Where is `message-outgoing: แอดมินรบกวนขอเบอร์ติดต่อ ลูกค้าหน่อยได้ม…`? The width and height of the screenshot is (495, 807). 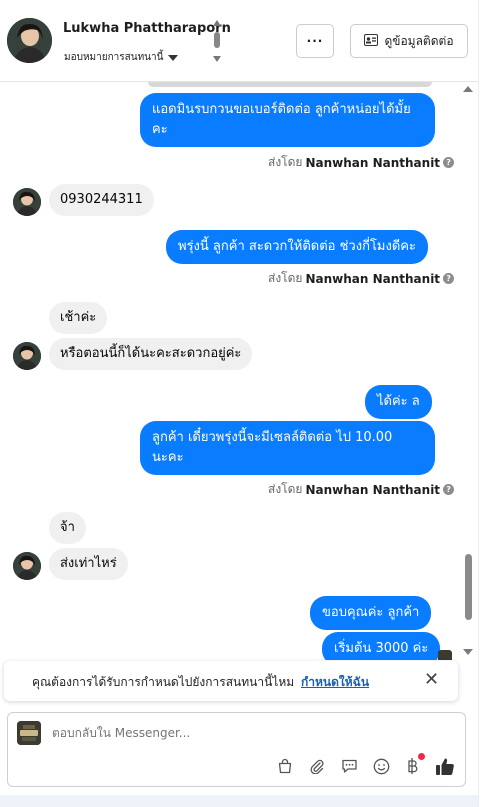 message-outgoing: แอดมินรบกวนขอเบอร์ติดต่อ ลูกค้าหน่อยได้ม… is located at coordinates (287, 120).